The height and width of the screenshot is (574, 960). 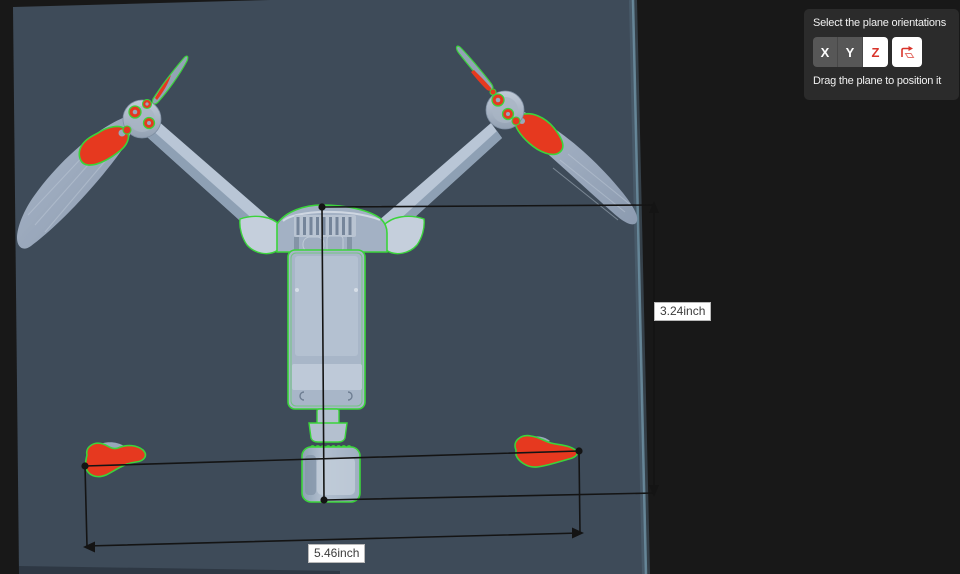 What do you see at coordinates (875, 52) in the screenshot?
I see `plane-z-button: Z` at bounding box center [875, 52].